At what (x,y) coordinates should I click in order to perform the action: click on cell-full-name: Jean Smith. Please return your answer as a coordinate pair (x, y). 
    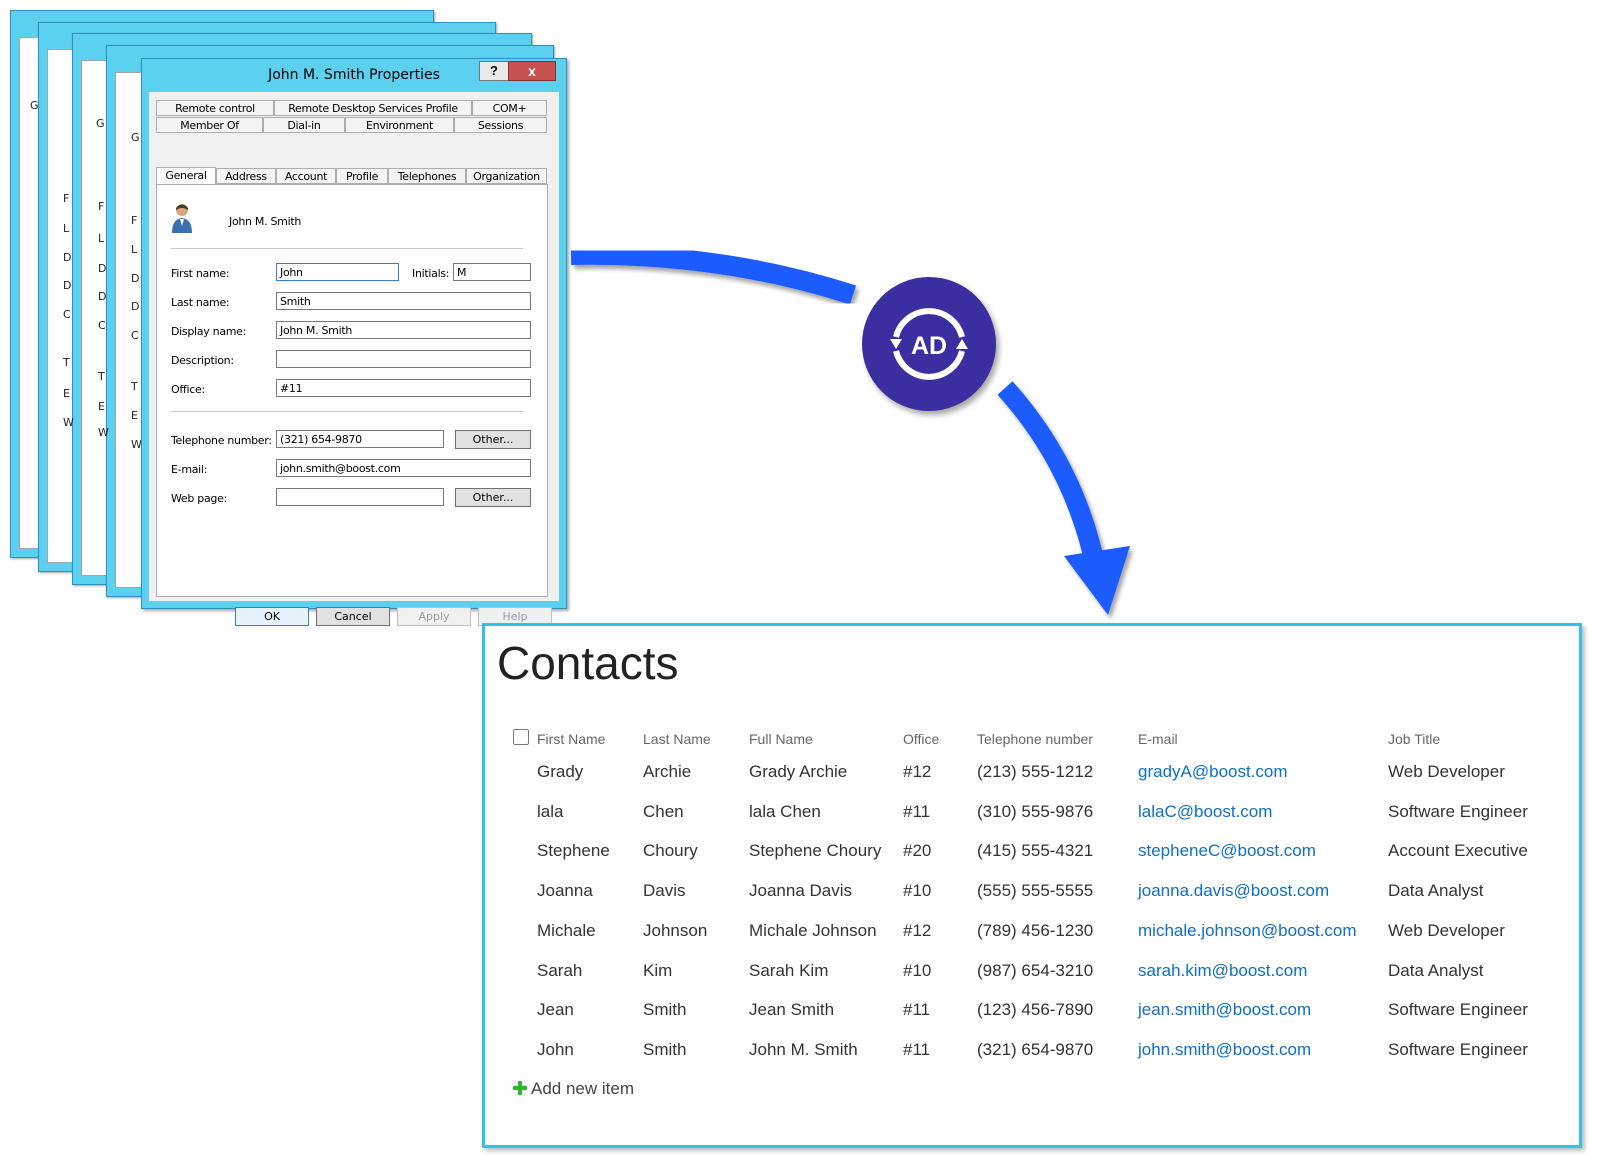
    Looking at the image, I should click on (792, 1010).